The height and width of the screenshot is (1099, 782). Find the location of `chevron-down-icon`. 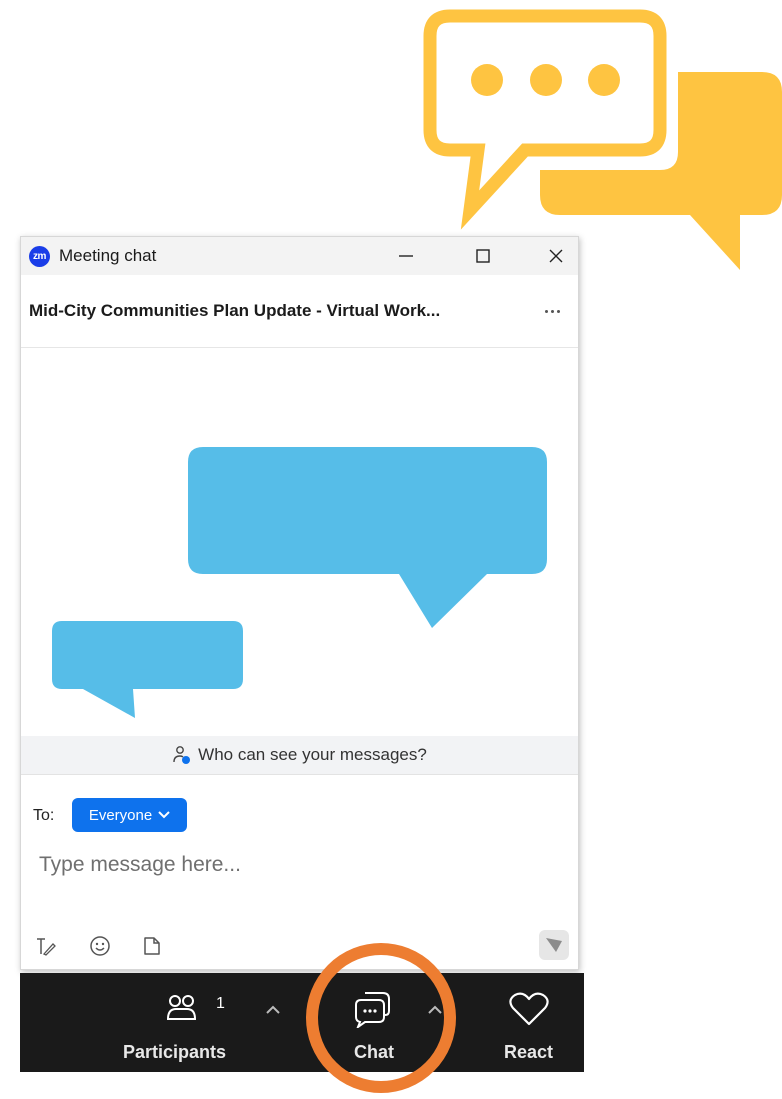

chevron-down-icon is located at coordinates (164, 815).